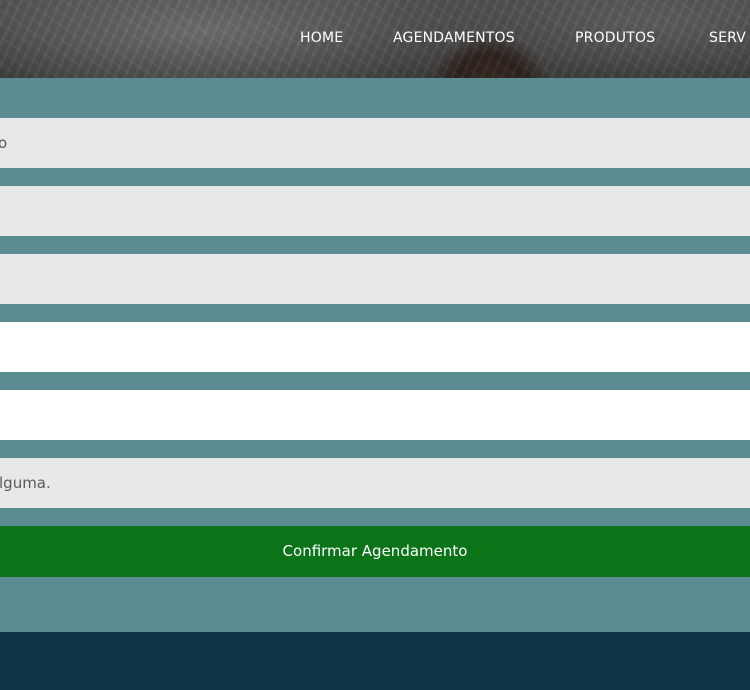 The height and width of the screenshot is (690, 750). I want to click on nav-item-produtos: PRODUTOS, so click(615, 38).